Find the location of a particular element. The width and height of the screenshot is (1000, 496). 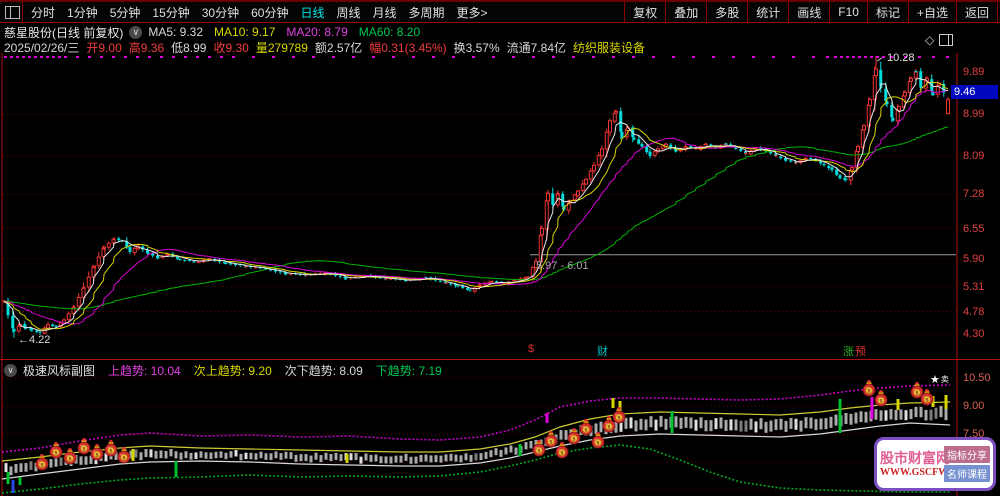

star-icon: ★ is located at coordinates (935, 380).